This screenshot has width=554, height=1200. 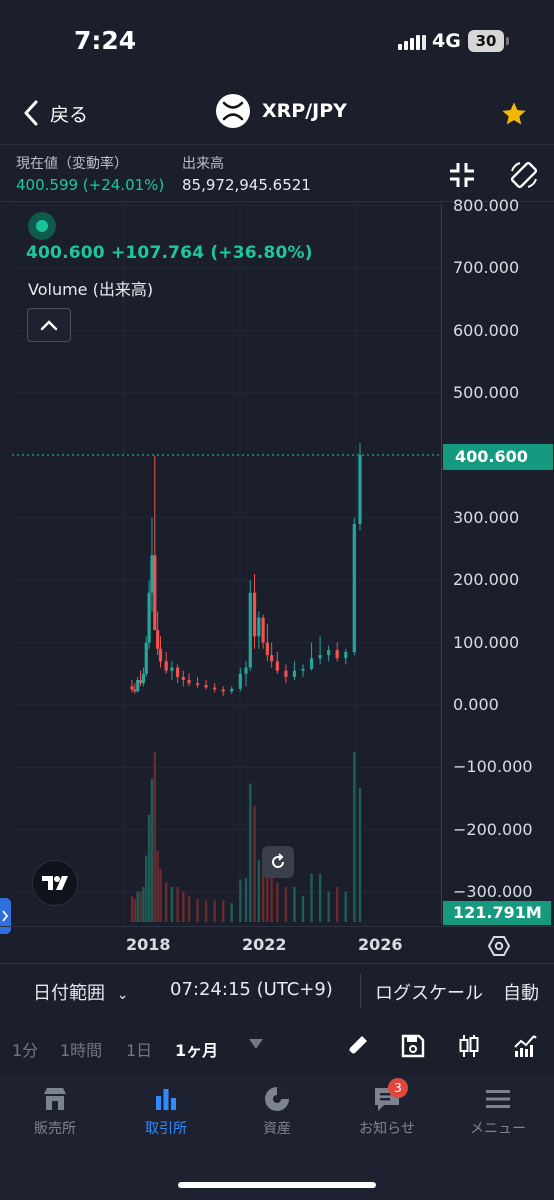 I want to click on chevron-up-icon, so click(x=49, y=325).